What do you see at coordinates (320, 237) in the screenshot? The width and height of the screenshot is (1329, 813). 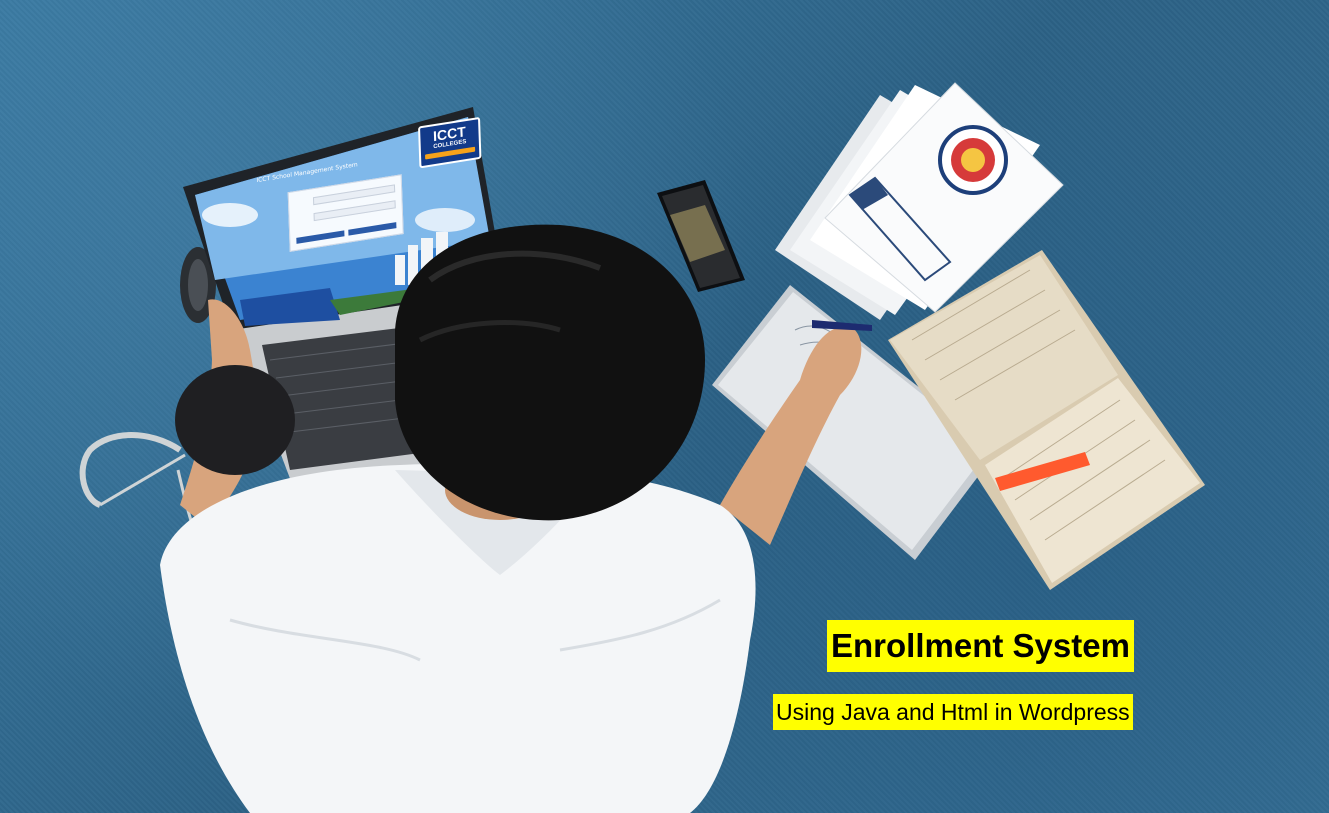 I see `login-button` at bounding box center [320, 237].